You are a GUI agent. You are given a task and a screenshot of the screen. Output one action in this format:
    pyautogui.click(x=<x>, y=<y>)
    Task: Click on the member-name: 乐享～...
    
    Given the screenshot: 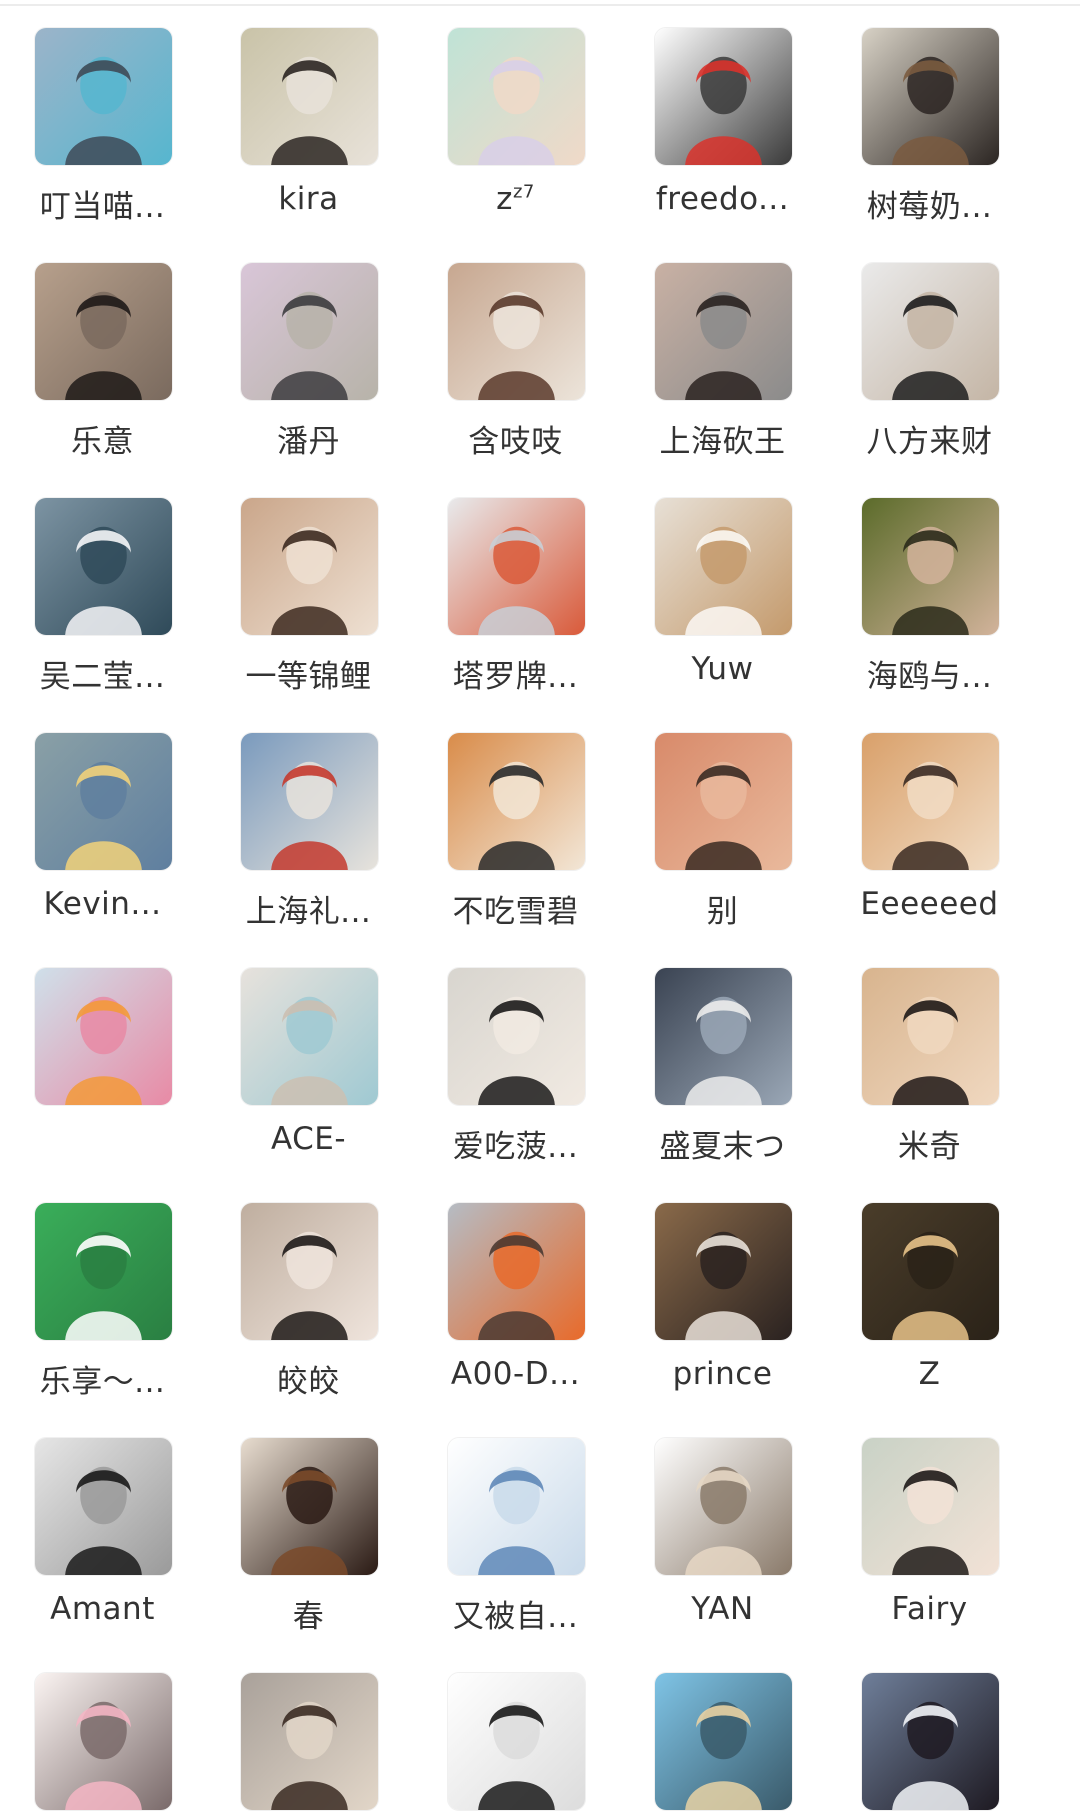 What is the action you would take?
    pyautogui.click(x=102, y=1382)
    